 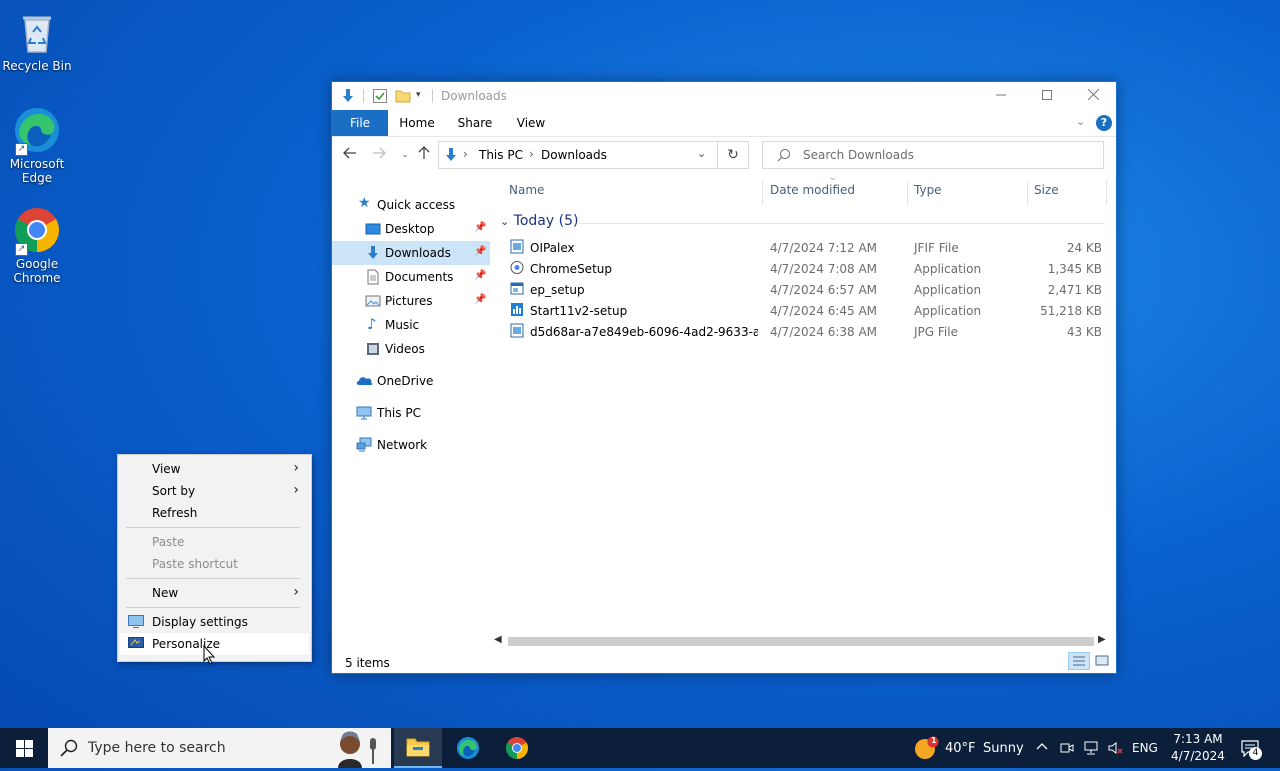 I want to click on recent-locations-dropdown: ⌄, so click(x=405, y=155).